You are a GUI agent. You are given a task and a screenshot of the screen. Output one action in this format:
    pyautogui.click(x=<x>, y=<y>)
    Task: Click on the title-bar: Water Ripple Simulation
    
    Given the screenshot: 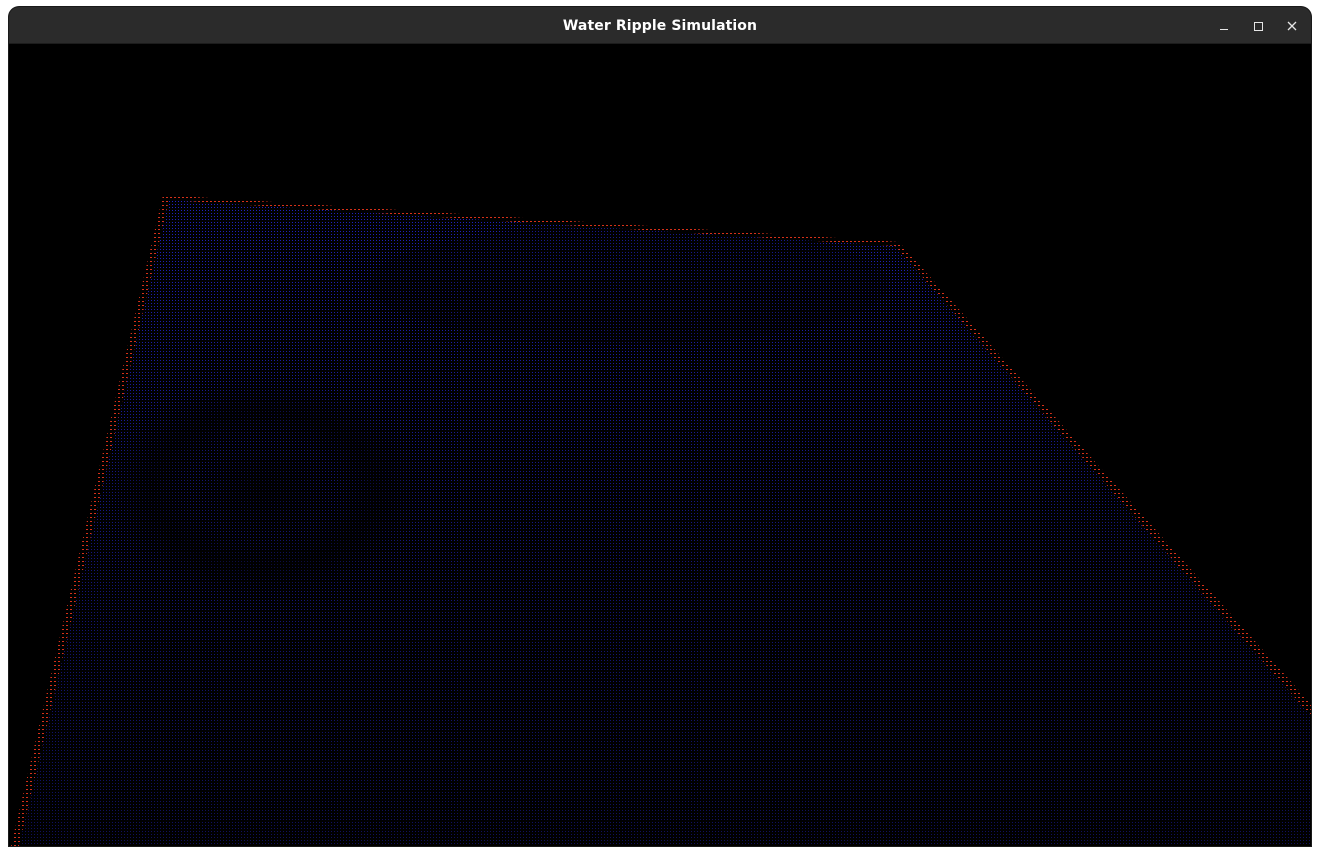 What is the action you would take?
    pyautogui.click(x=660, y=25)
    